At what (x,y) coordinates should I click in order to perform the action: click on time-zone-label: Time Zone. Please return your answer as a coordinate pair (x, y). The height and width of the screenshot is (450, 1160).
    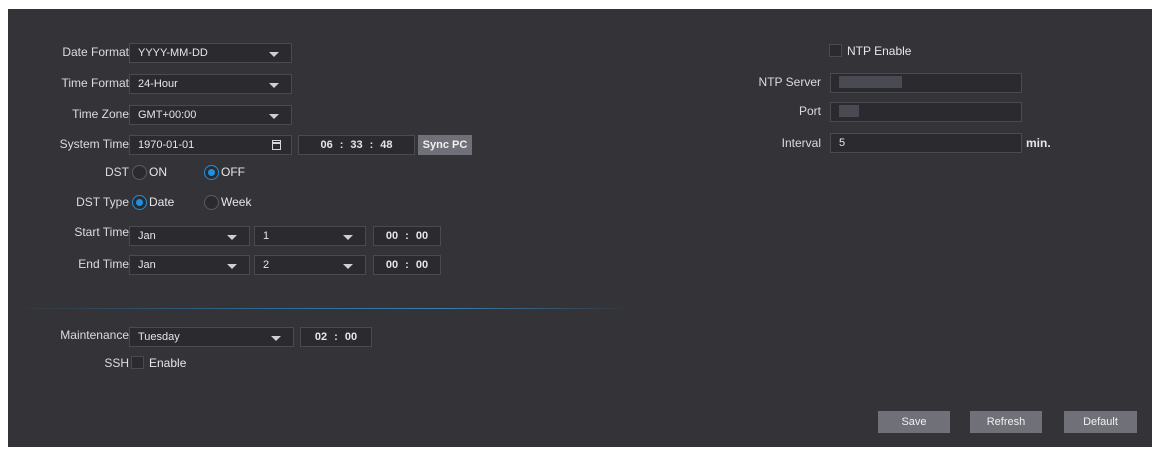
    Looking at the image, I should click on (100, 114).